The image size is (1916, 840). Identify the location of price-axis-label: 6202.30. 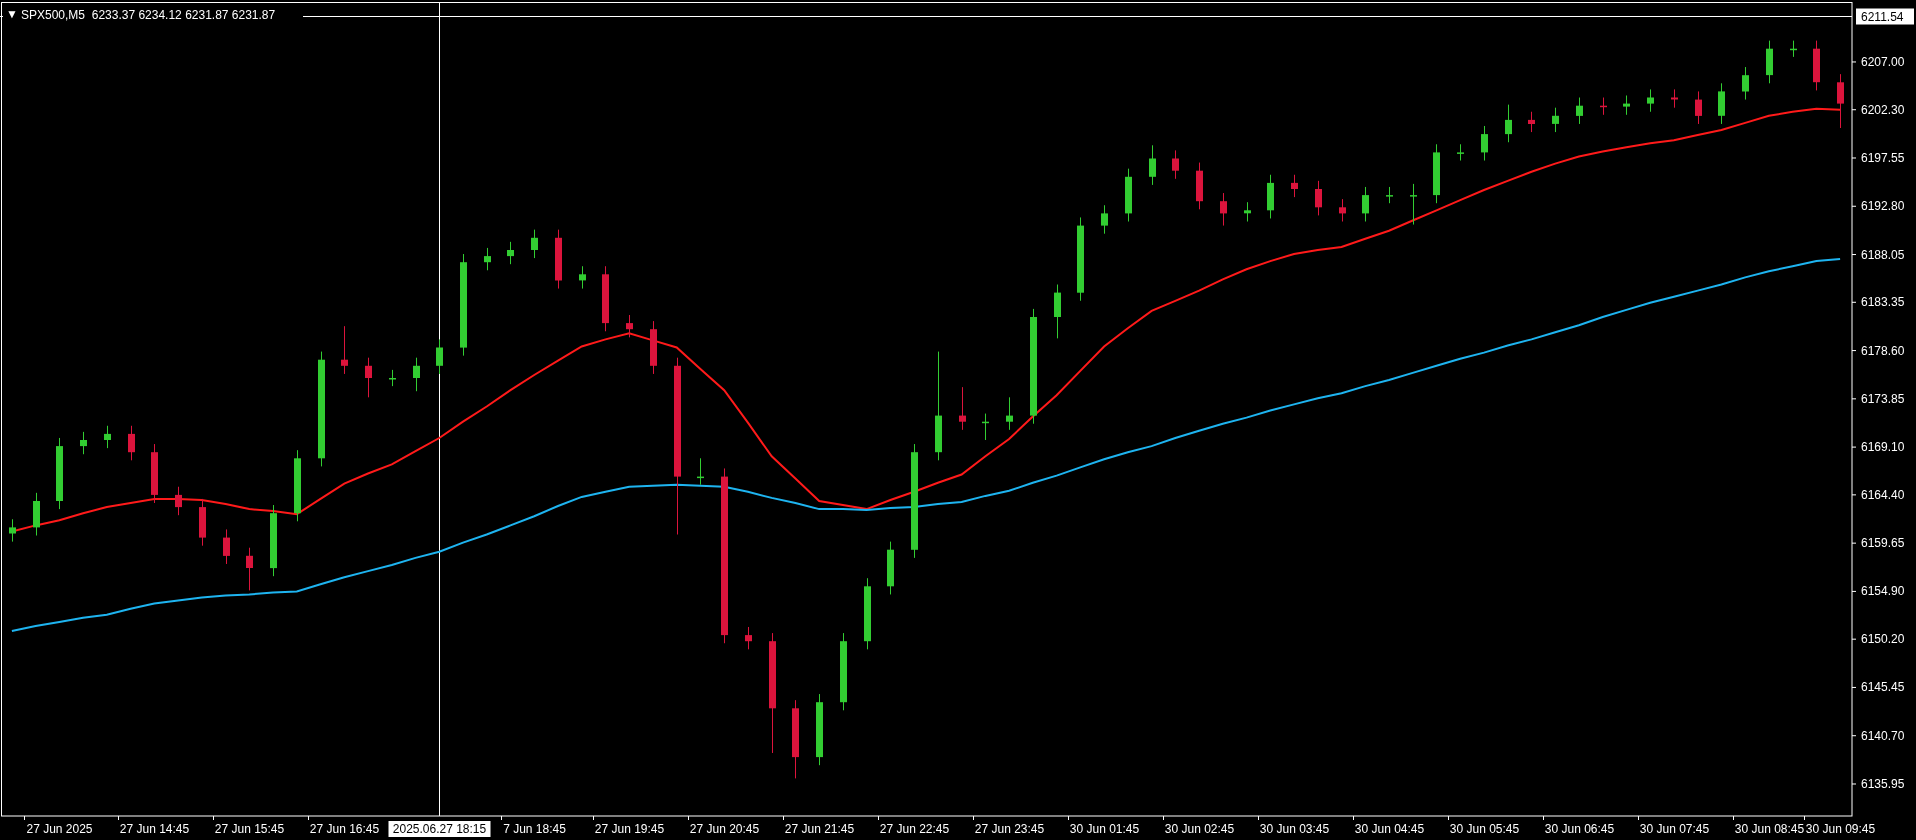
(1883, 109).